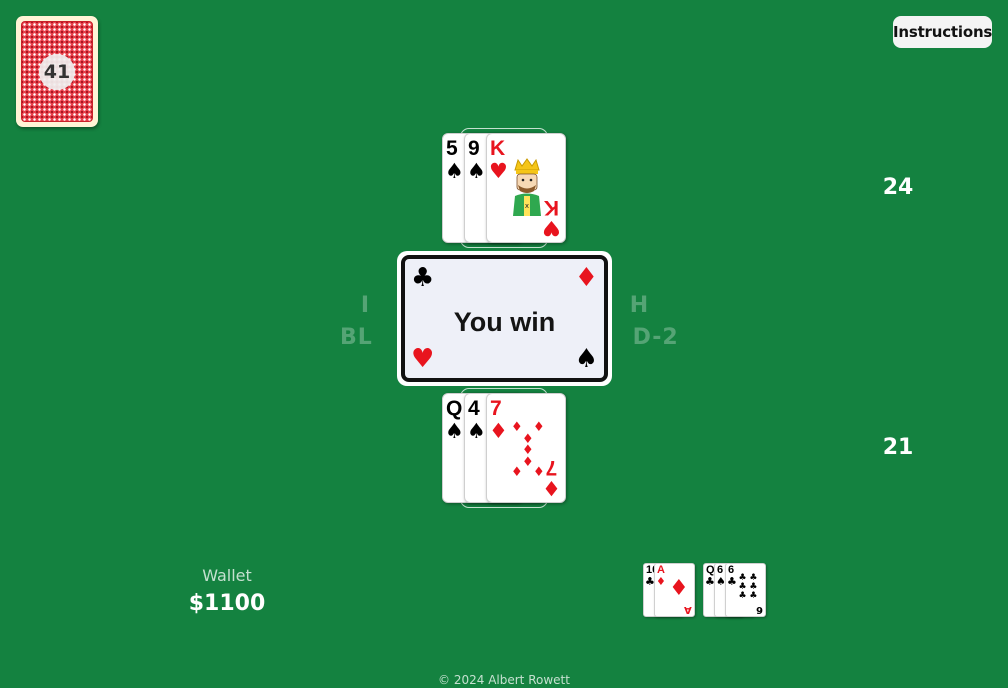 This screenshot has height=688, width=1008. What do you see at coordinates (748, 587) in the screenshot?
I see `club-pips-icon: ♣ ♣ ♣ ♣ ♣ ♣` at bounding box center [748, 587].